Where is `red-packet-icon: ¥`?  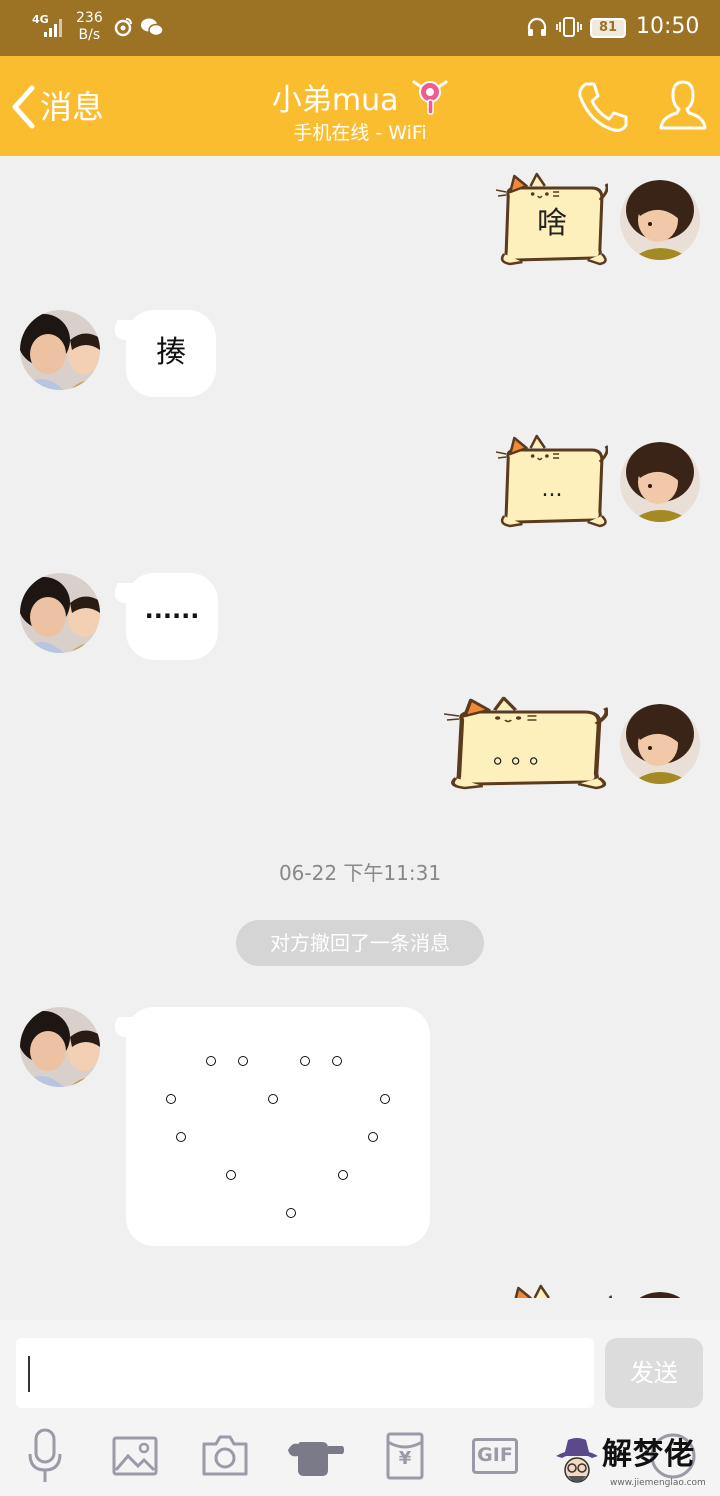
red-packet-icon: ¥ is located at coordinates (405, 1456).